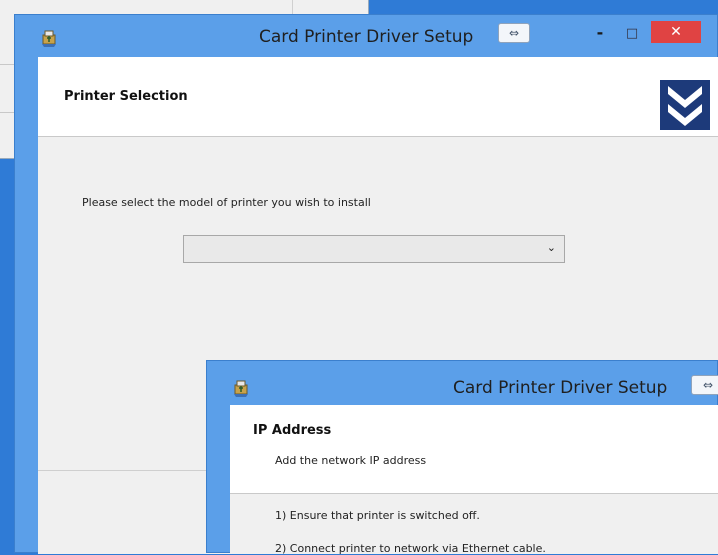  I want to click on close-icon: ✕, so click(676, 32).